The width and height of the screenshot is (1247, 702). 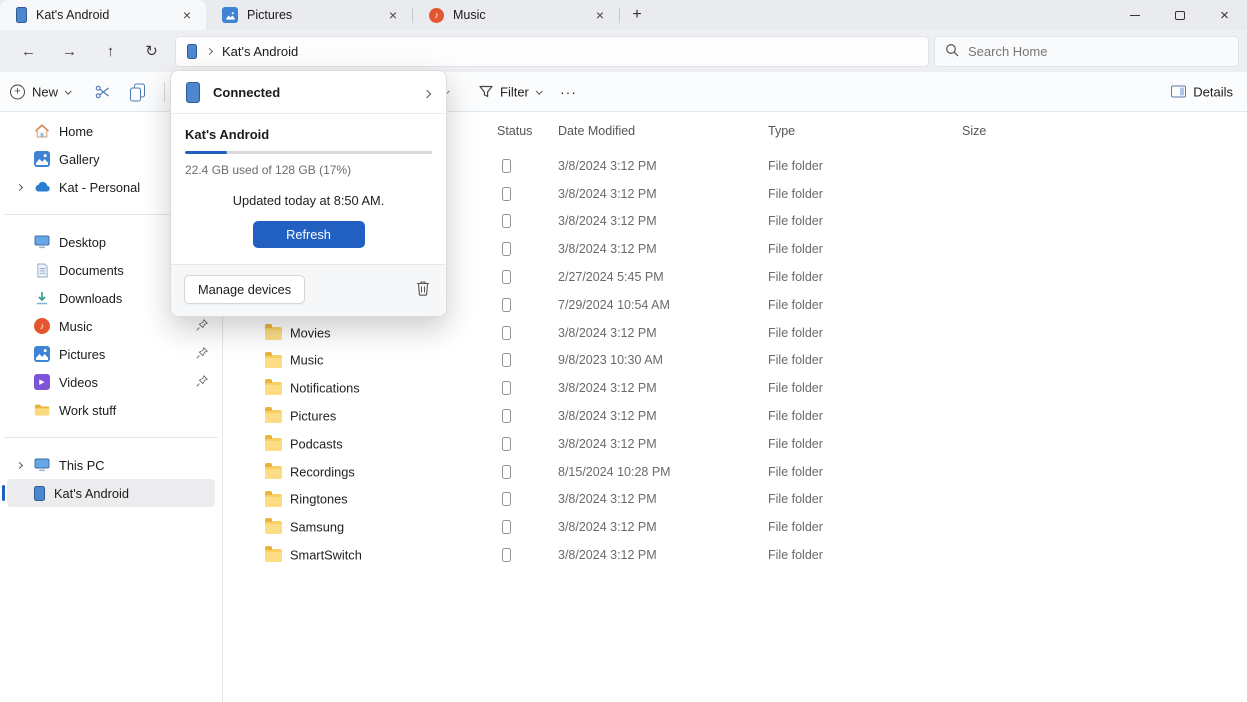 What do you see at coordinates (42, 187) in the screenshot?
I see `onedrive-cloud-icon` at bounding box center [42, 187].